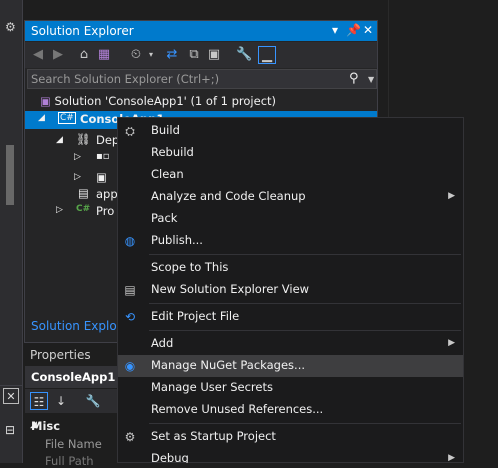  Describe the element at coordinates (371, 79) in the screenshot. I see `chevron-down-icon: ▼` at that location.